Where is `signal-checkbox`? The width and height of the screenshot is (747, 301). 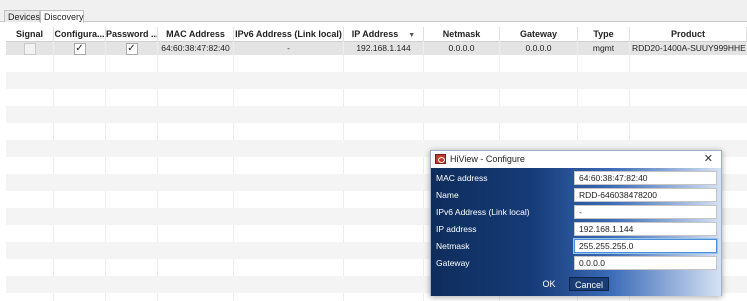 signal-checkbox is located at coordinates (29, 48).